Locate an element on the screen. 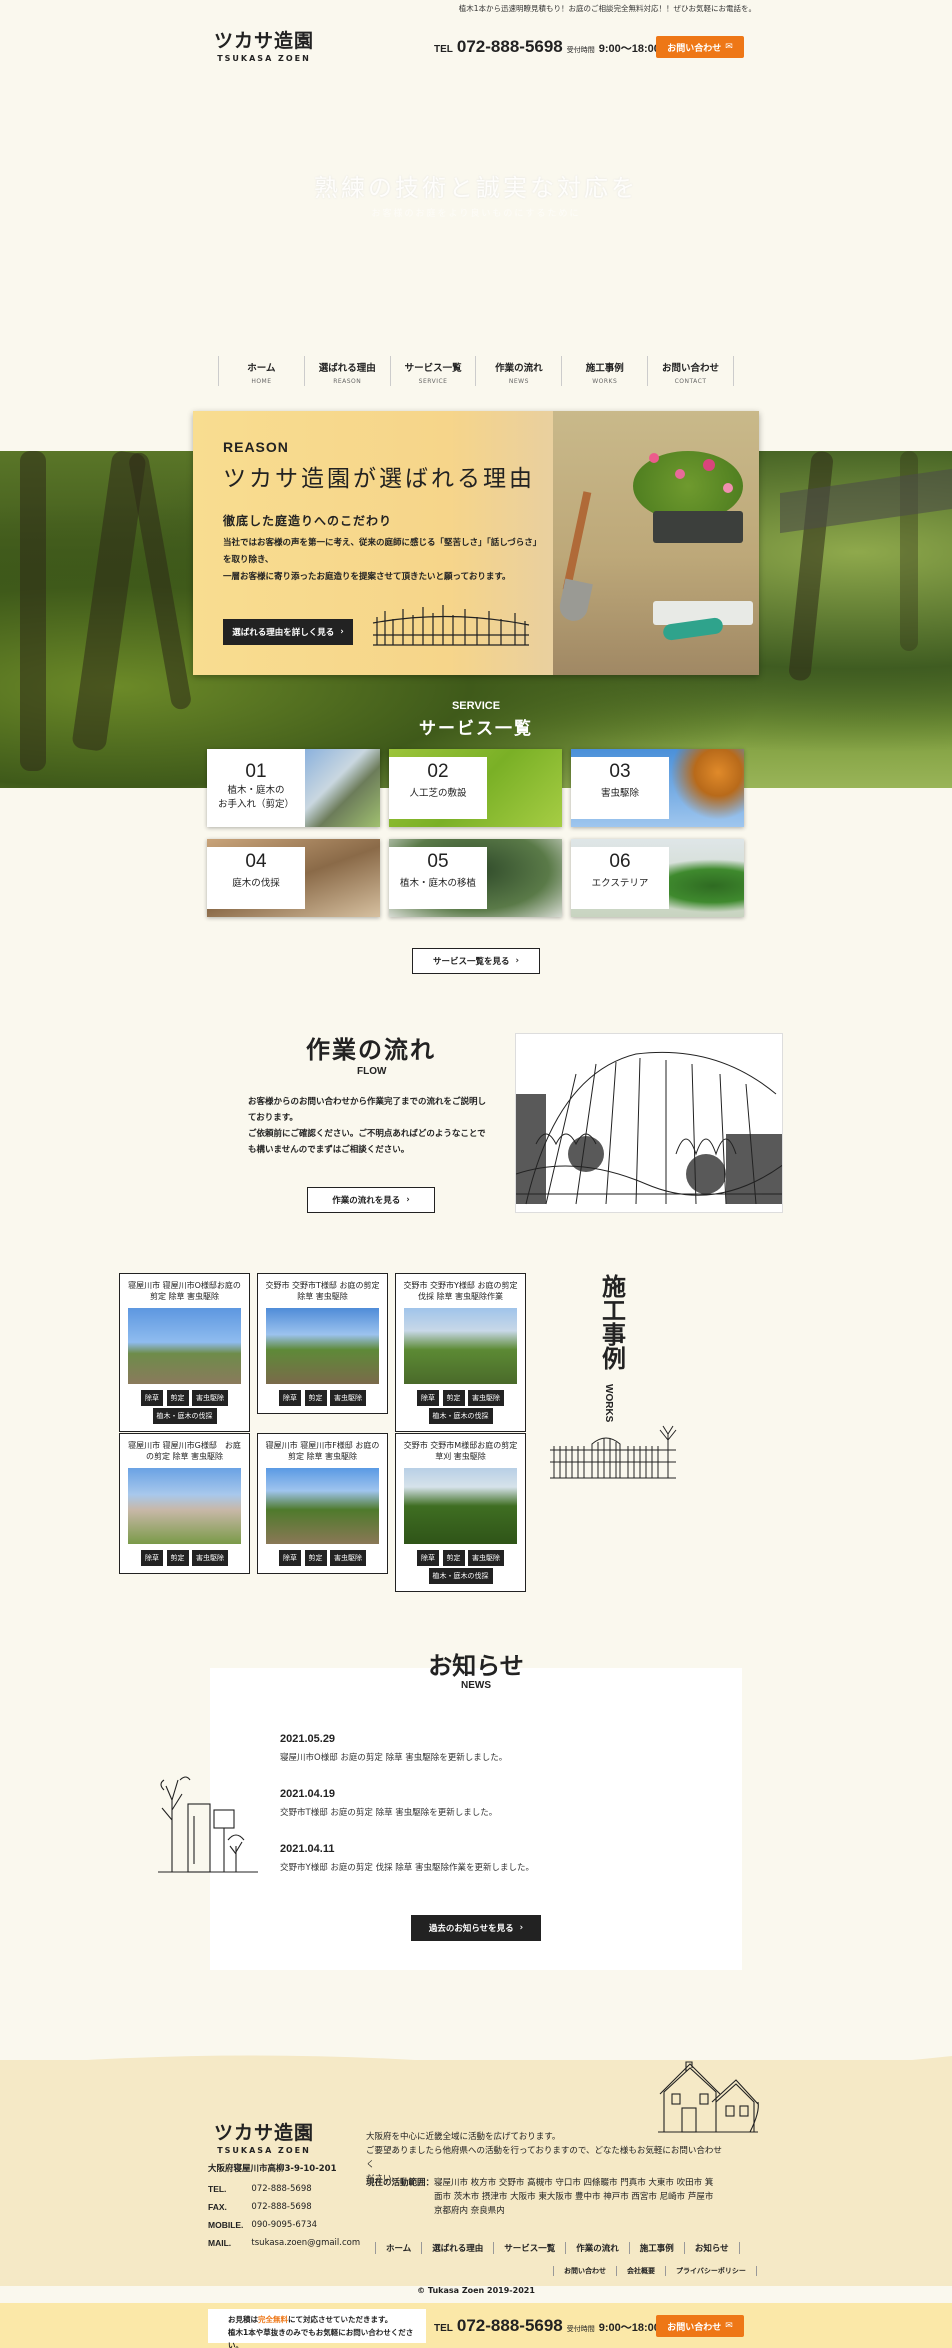 The width and height of the screenshot is (952, 2348). news-date: 2021.04.11 is located at coordinates (307, 1849).